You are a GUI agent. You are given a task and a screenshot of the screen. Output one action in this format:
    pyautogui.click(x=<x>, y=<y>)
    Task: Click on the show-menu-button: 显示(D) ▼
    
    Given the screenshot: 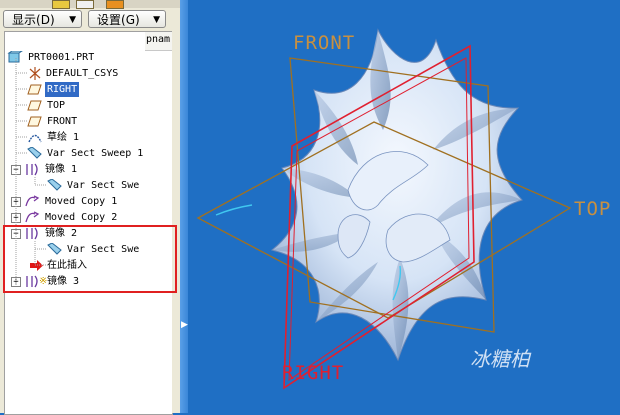 What is the action you would take?
    pyautogui.click(x=42, y=19)
    